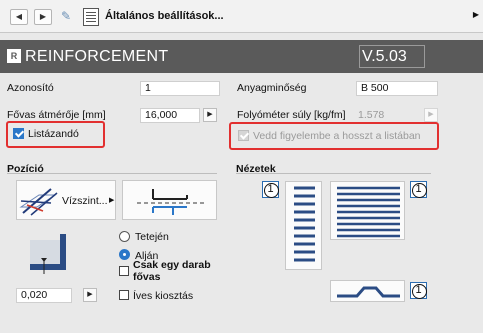 This screenshot has width=483, height=333. I want to click on view-side-button, so click(303, 225).